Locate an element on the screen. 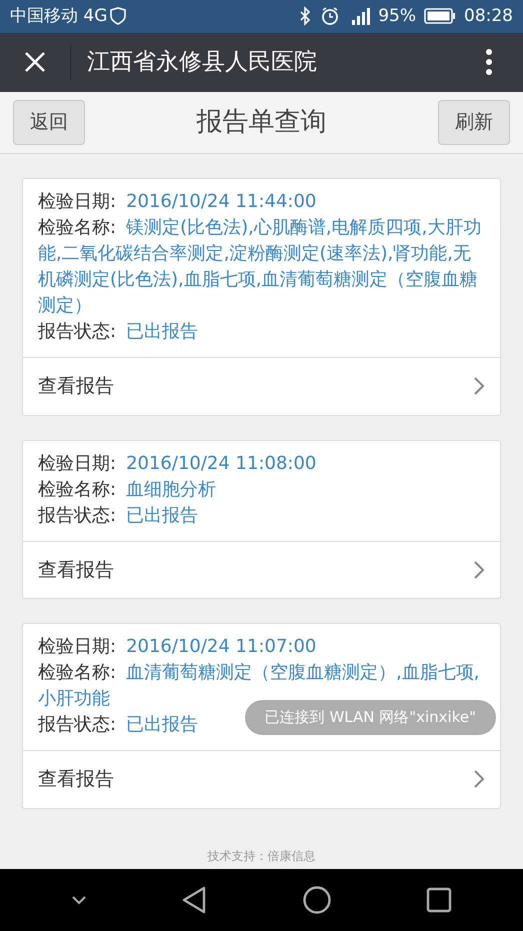 Image resolution: width=523 pixels, height=931 pixels. page-title: 江西省永修县人民医院 is located at coordinates (202, 63).